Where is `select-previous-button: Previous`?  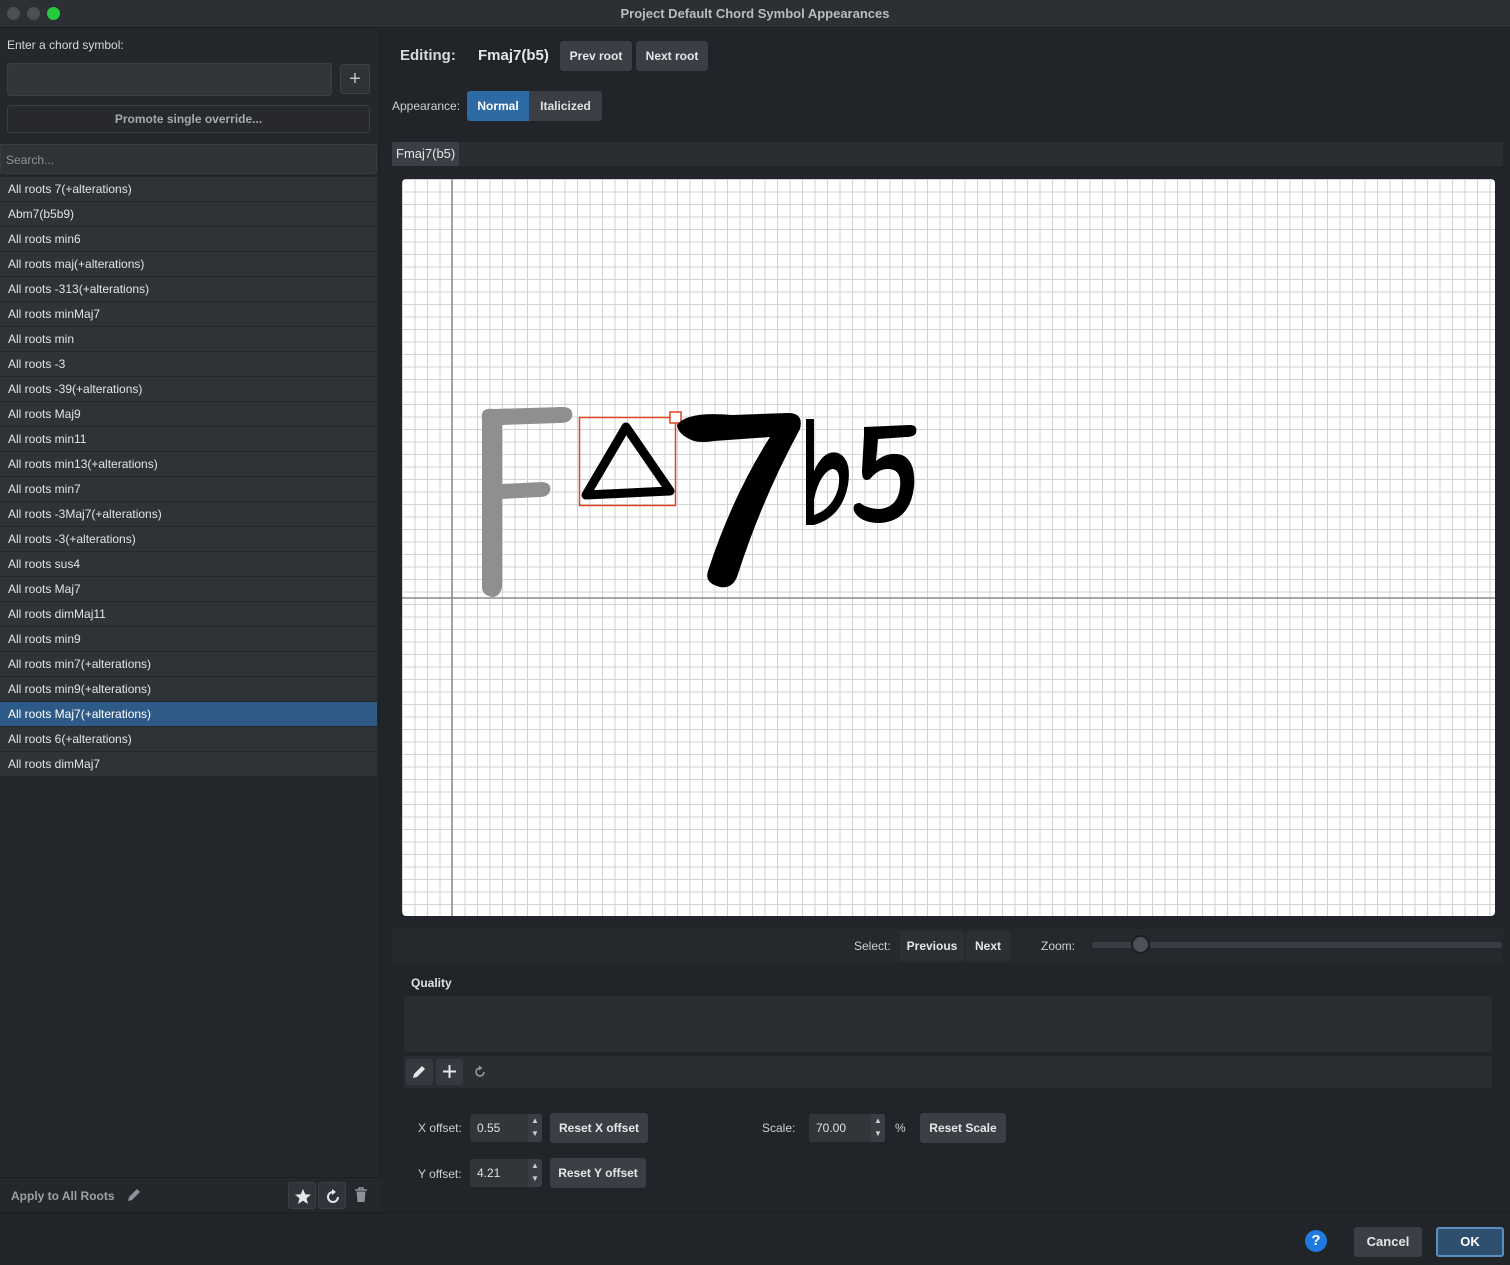 select-previous-button: Previous is located at coordinates (932, 946).